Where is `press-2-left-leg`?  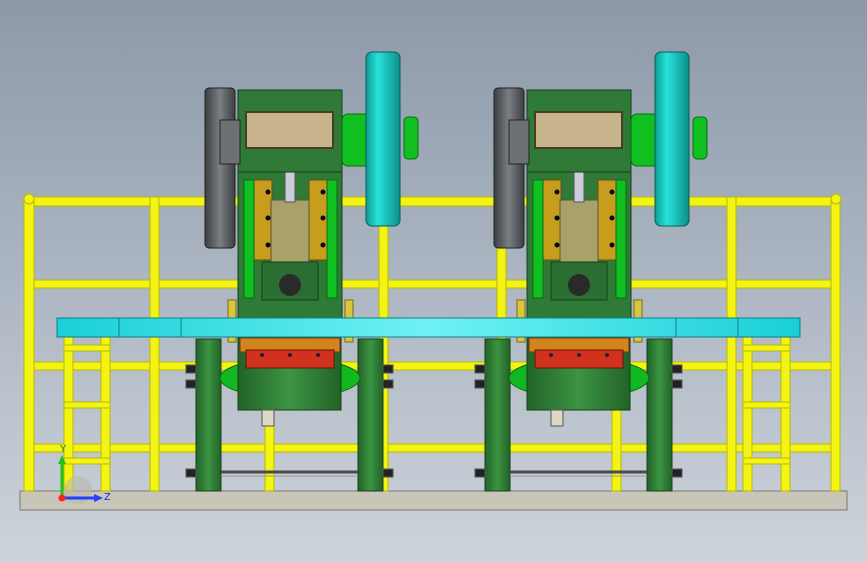
press-2-left-leg is located at coordinates (497, 415).